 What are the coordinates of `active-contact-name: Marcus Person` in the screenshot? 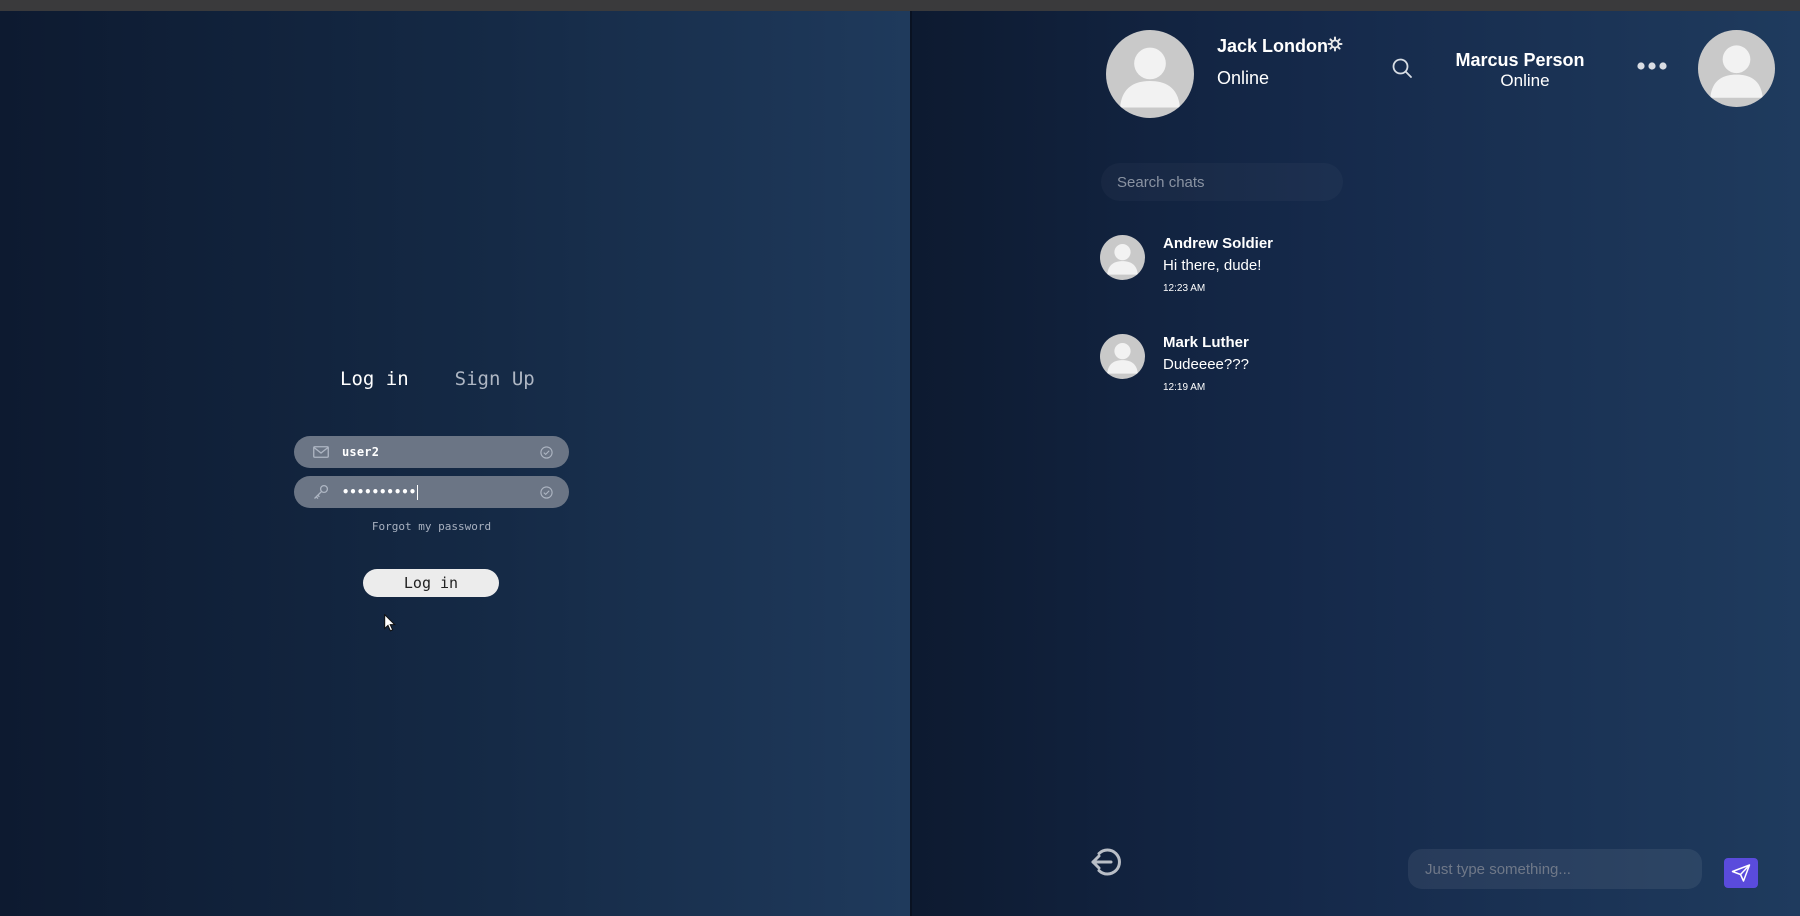 It's located at (1520, 60).